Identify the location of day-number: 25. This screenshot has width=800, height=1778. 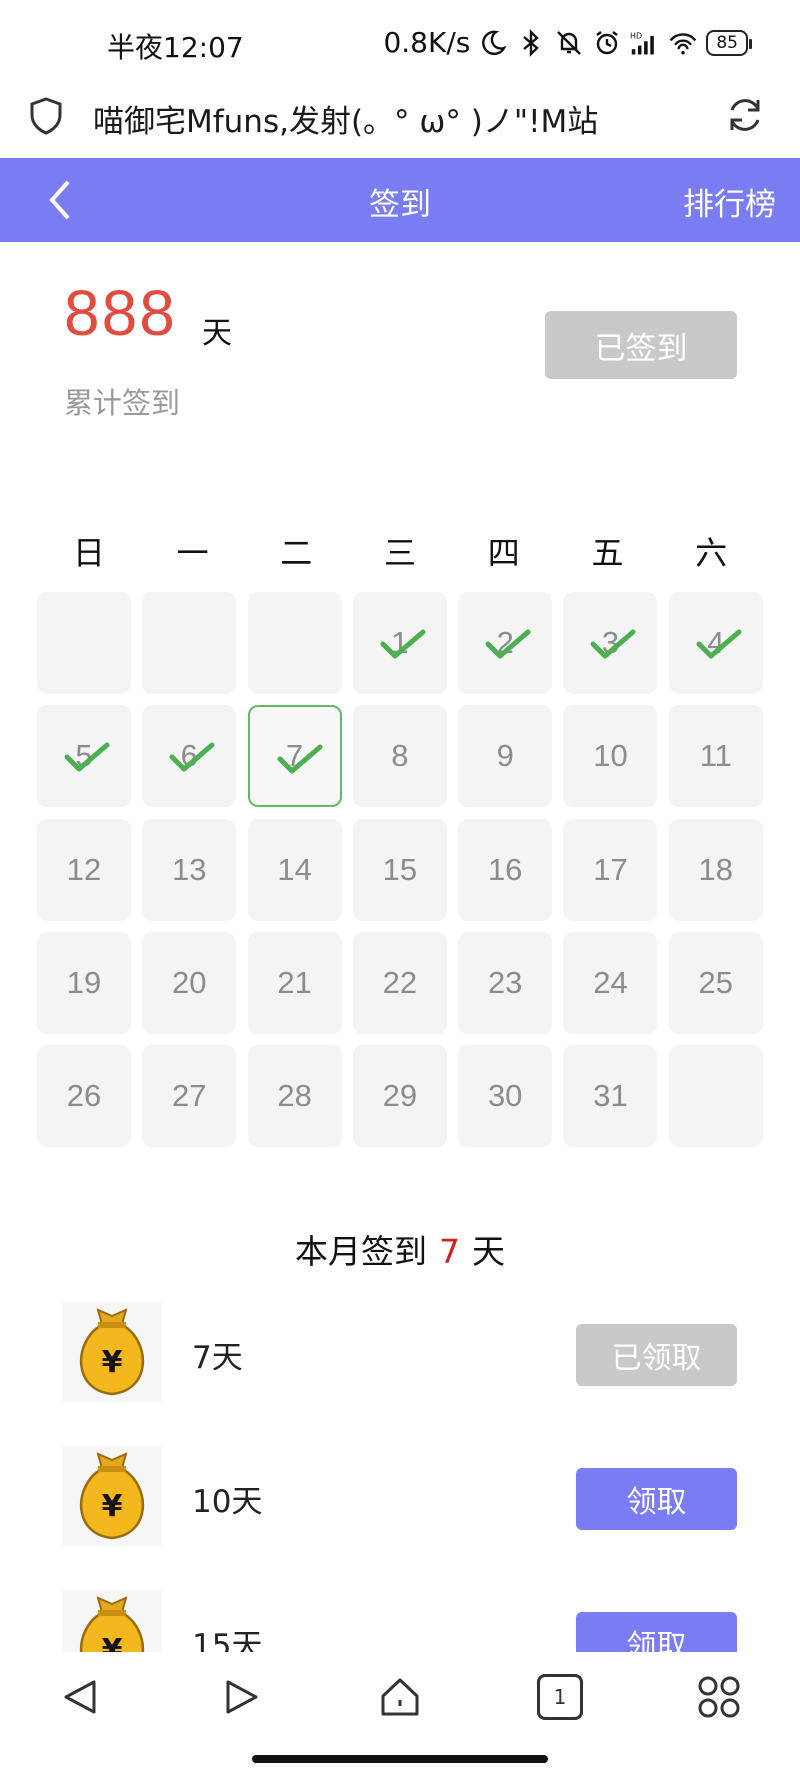
(716, 982).